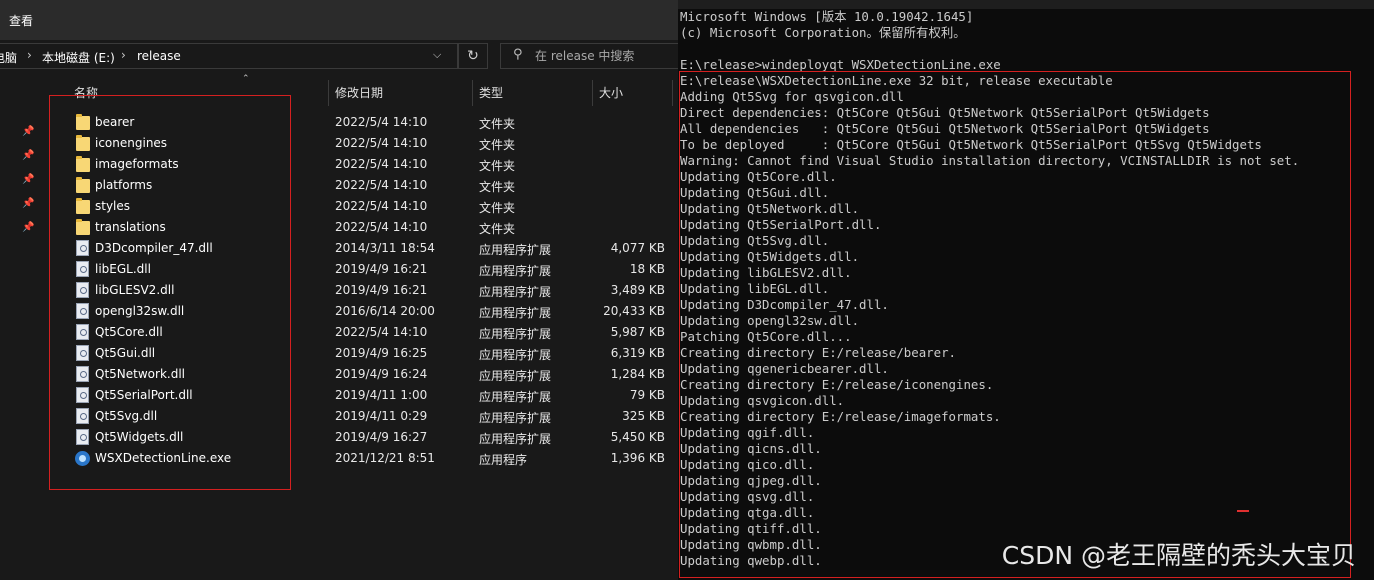 This screenshot has height=580, width=1374. I want to click on console-line: (c) Microsoft Corporation。保留所有权利。, so click(823, 32).